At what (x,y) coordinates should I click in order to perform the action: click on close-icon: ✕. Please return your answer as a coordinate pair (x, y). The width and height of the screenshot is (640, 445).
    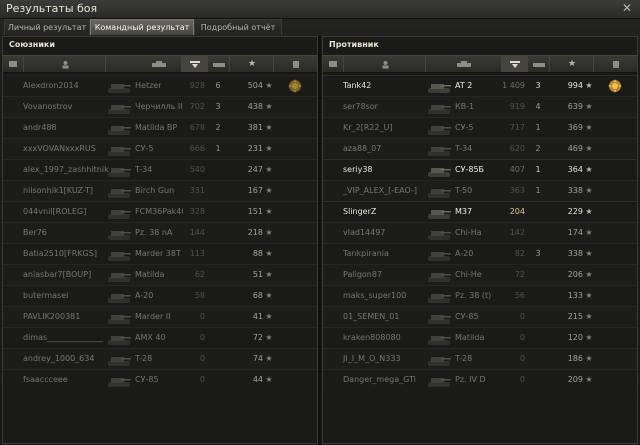
    Looking at the image, I should click on (627, 8).